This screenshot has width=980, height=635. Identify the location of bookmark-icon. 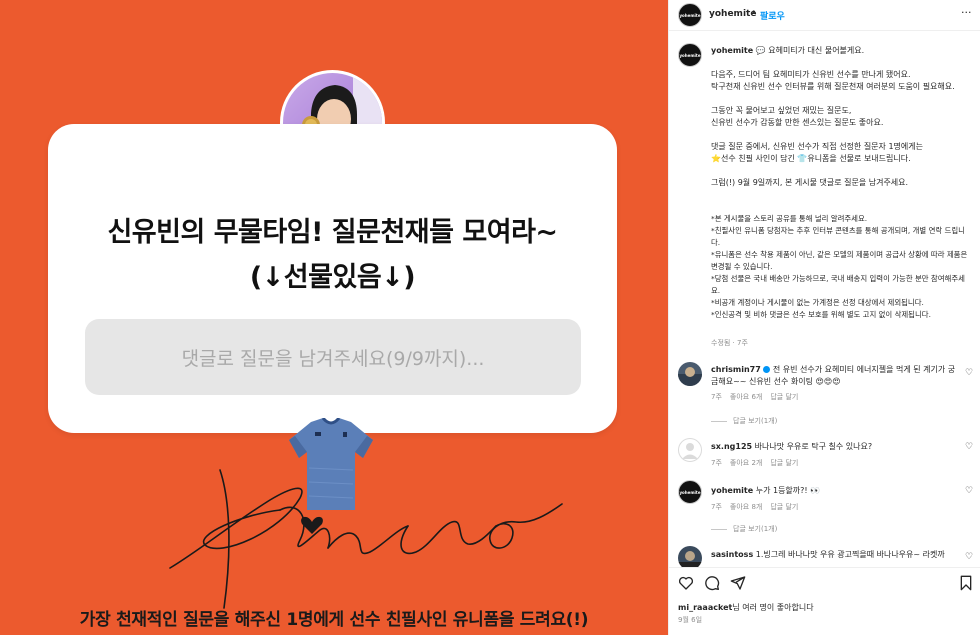
(966, 583).